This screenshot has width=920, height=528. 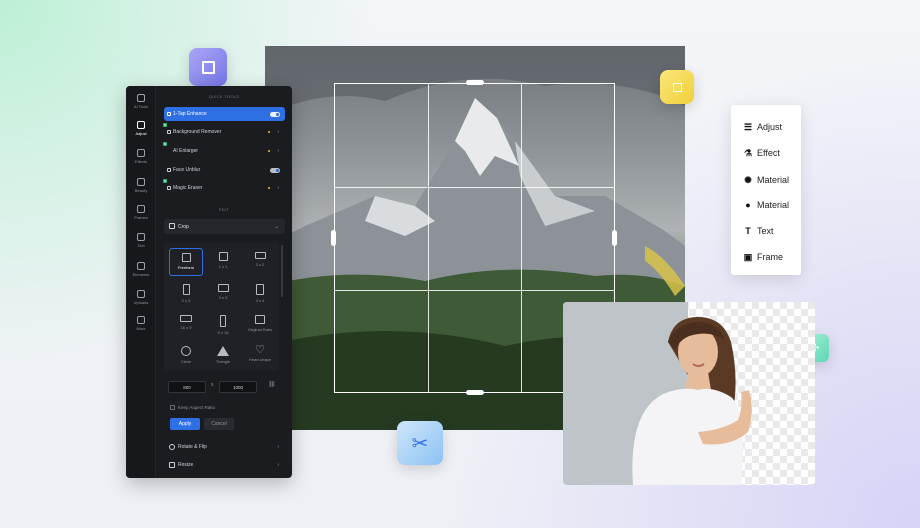 What do you see at coordinates (141, 98) in the screenshot?
I see `ai-tools-icon` at bounding box center [141, 98].